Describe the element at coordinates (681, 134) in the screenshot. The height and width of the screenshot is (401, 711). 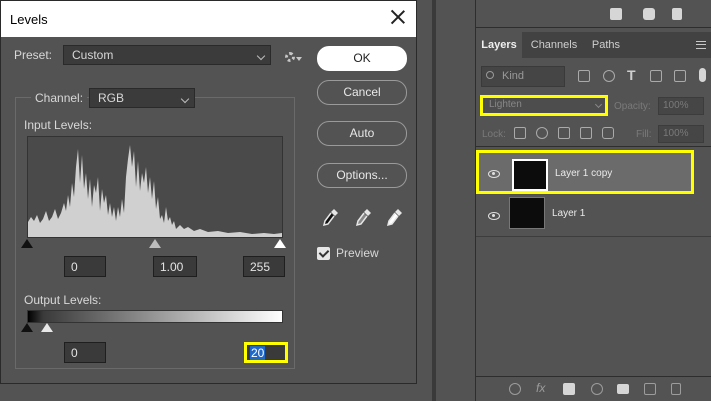
I see `fill-field: 100%` at that location.